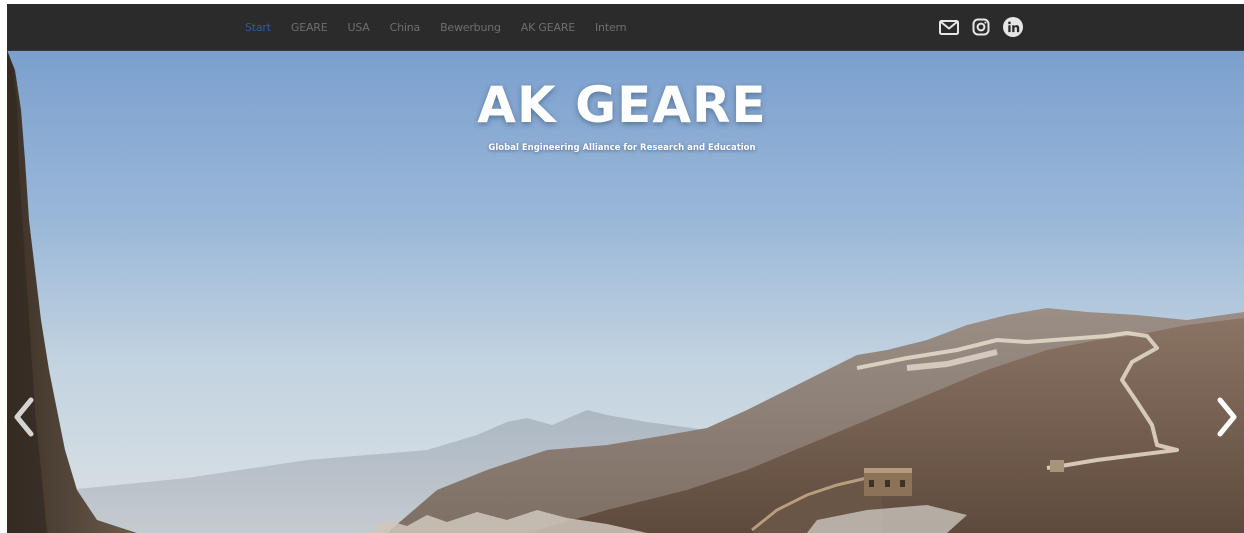  What do you see at coordinates (622, 105) in the screenshot?
I see `hero-title: AK GEARE` at bounding box center [622, 105].